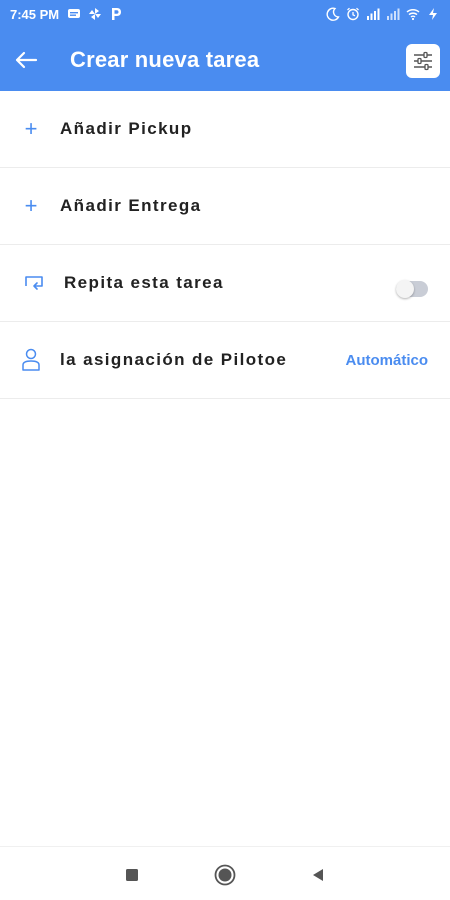 Image resolution: width=450 pixels, height=900 pixels. Describe the element at coordinates (35, 14) in the screenshot. I see `status-time: 7:45 PM` at that location.